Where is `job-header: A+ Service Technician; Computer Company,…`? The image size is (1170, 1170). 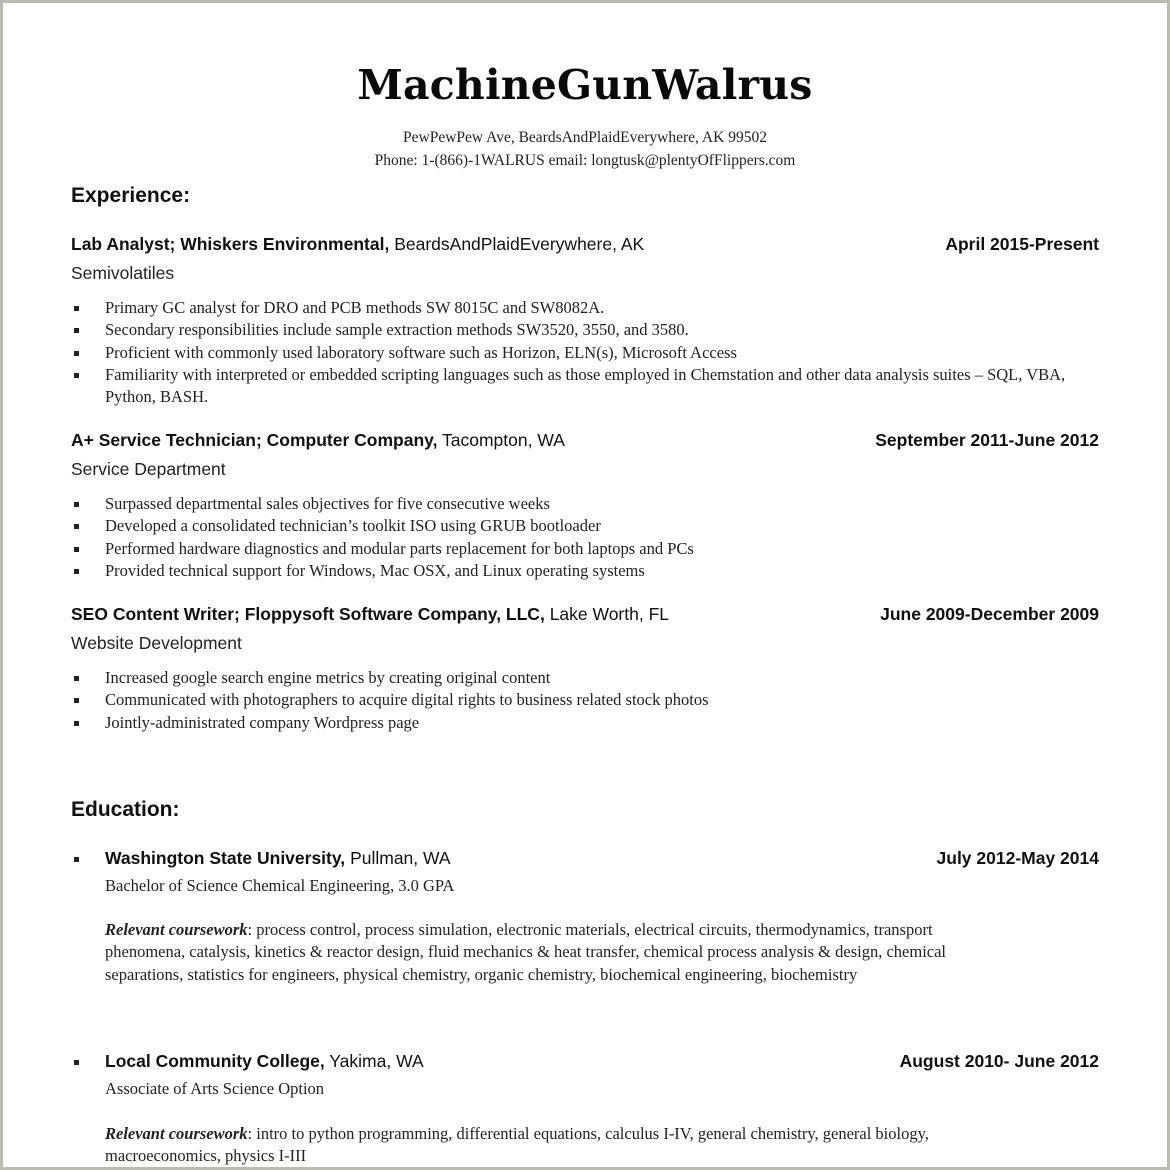 job-header: A+ Service Technician; Computer Company,… is located at coordinates (585, 440).